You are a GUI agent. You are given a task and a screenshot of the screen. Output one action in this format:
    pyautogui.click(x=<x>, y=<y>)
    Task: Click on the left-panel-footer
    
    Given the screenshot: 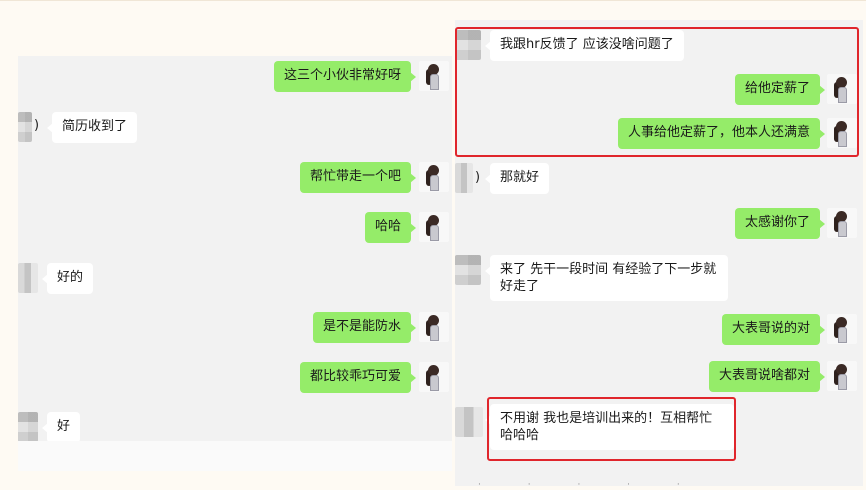 What is the action you would take?
    pyautogui.click(x=235, y=456)
    